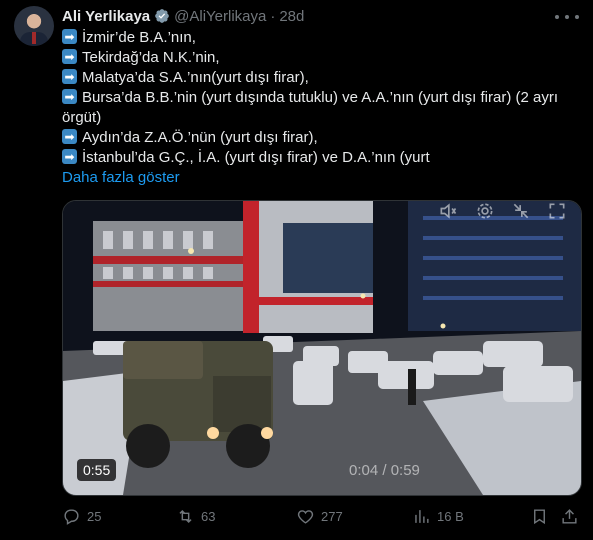 This screenshot has width=593, height=540. I want to click on reply-count: 25, so click(94, 516).